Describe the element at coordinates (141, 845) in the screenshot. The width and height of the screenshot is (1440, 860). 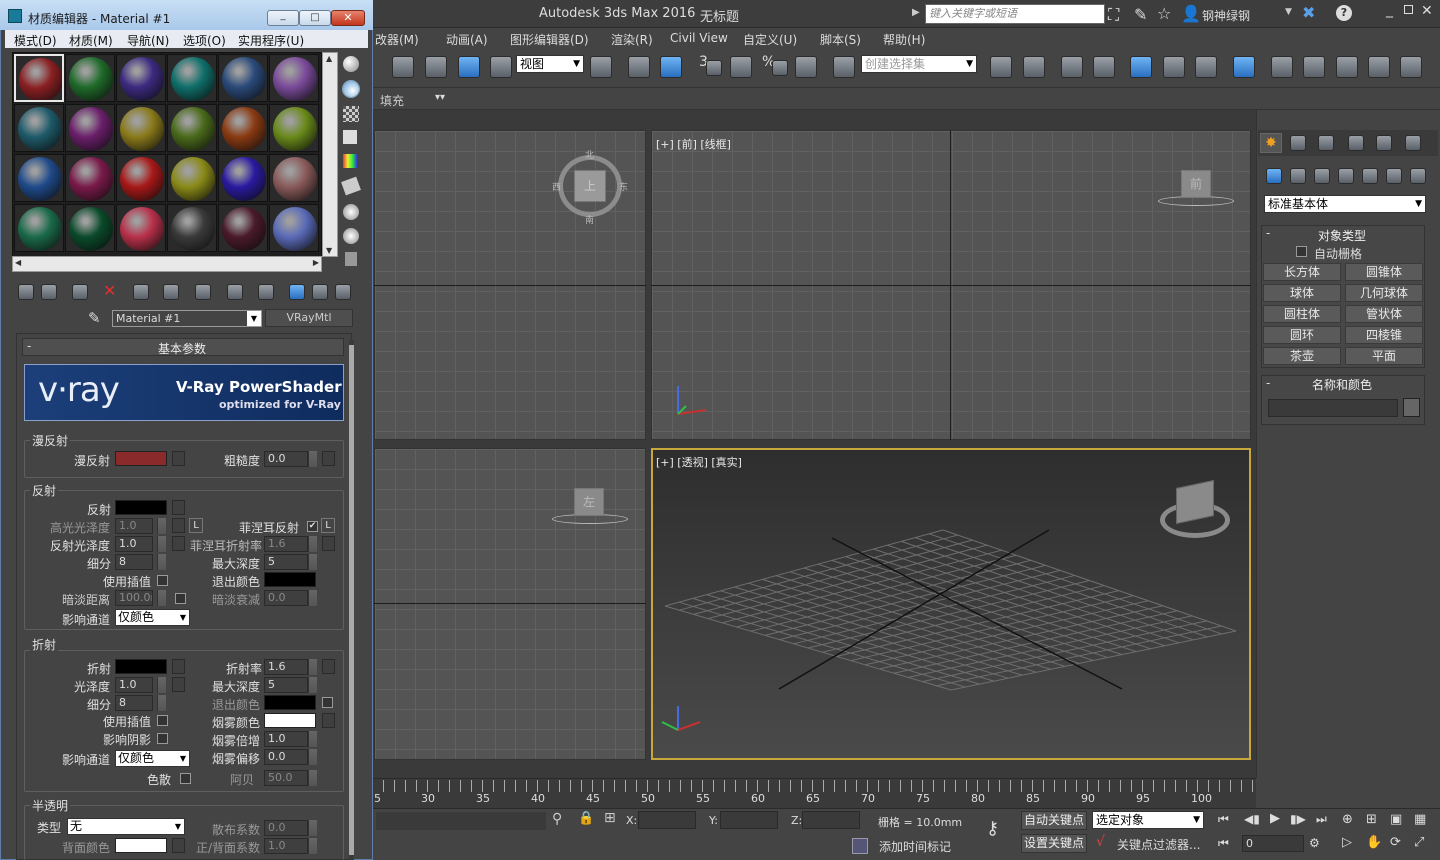
I see `back-color-swatch` at that location.